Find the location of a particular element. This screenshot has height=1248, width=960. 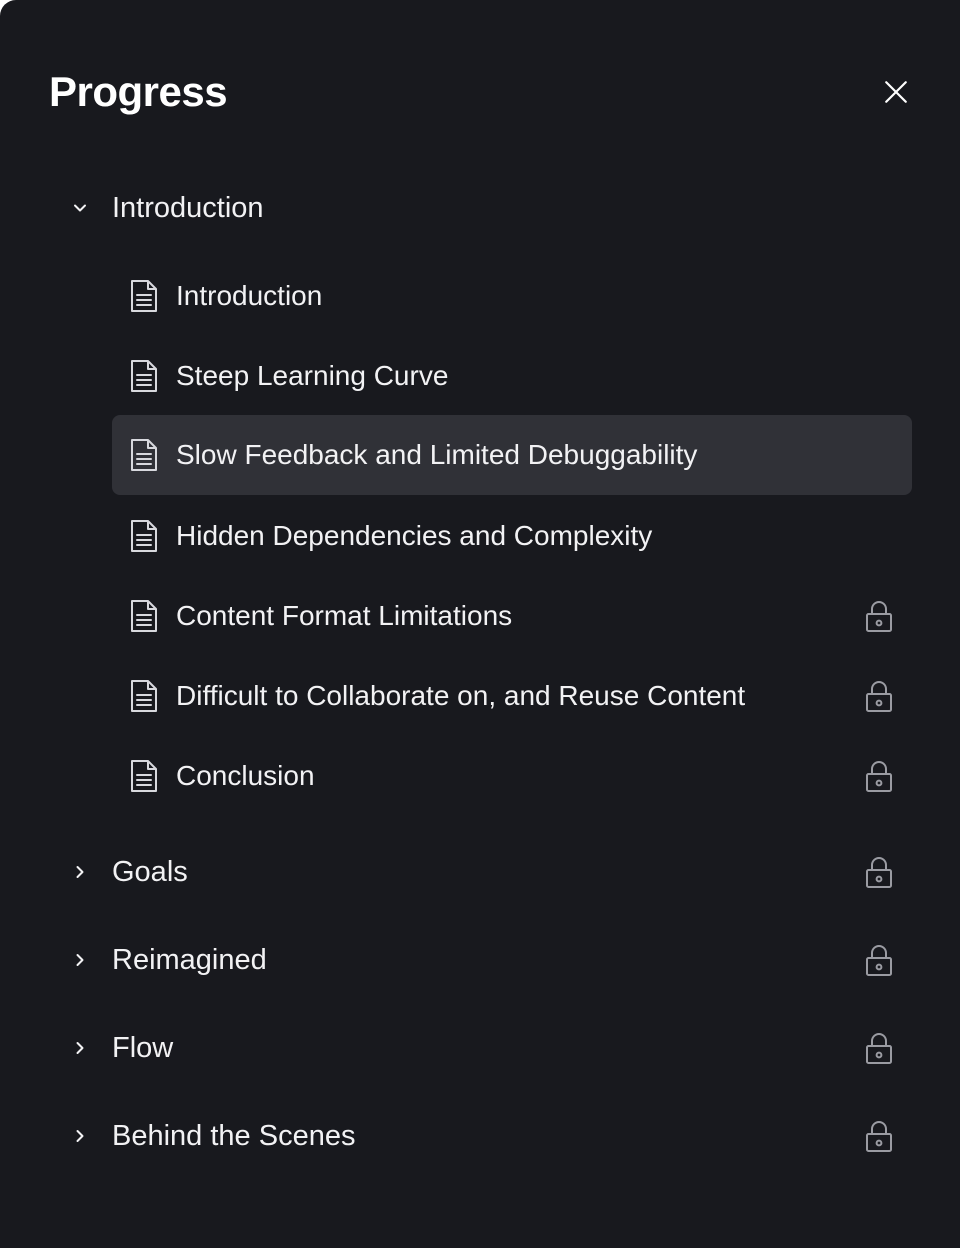

section-label: Introduction is located at coordinates (188, 207).